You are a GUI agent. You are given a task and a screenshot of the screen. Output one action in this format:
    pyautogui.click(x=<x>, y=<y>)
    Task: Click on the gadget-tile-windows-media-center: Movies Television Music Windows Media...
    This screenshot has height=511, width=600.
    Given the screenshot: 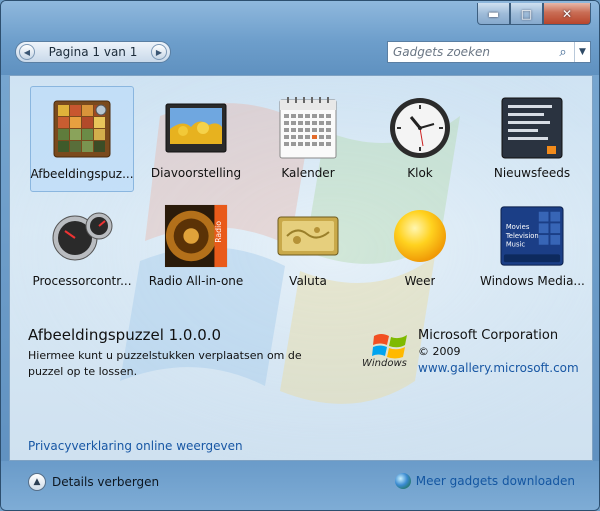 What is the action you would take?
    pyautogui.click(x=532, y=247)
    